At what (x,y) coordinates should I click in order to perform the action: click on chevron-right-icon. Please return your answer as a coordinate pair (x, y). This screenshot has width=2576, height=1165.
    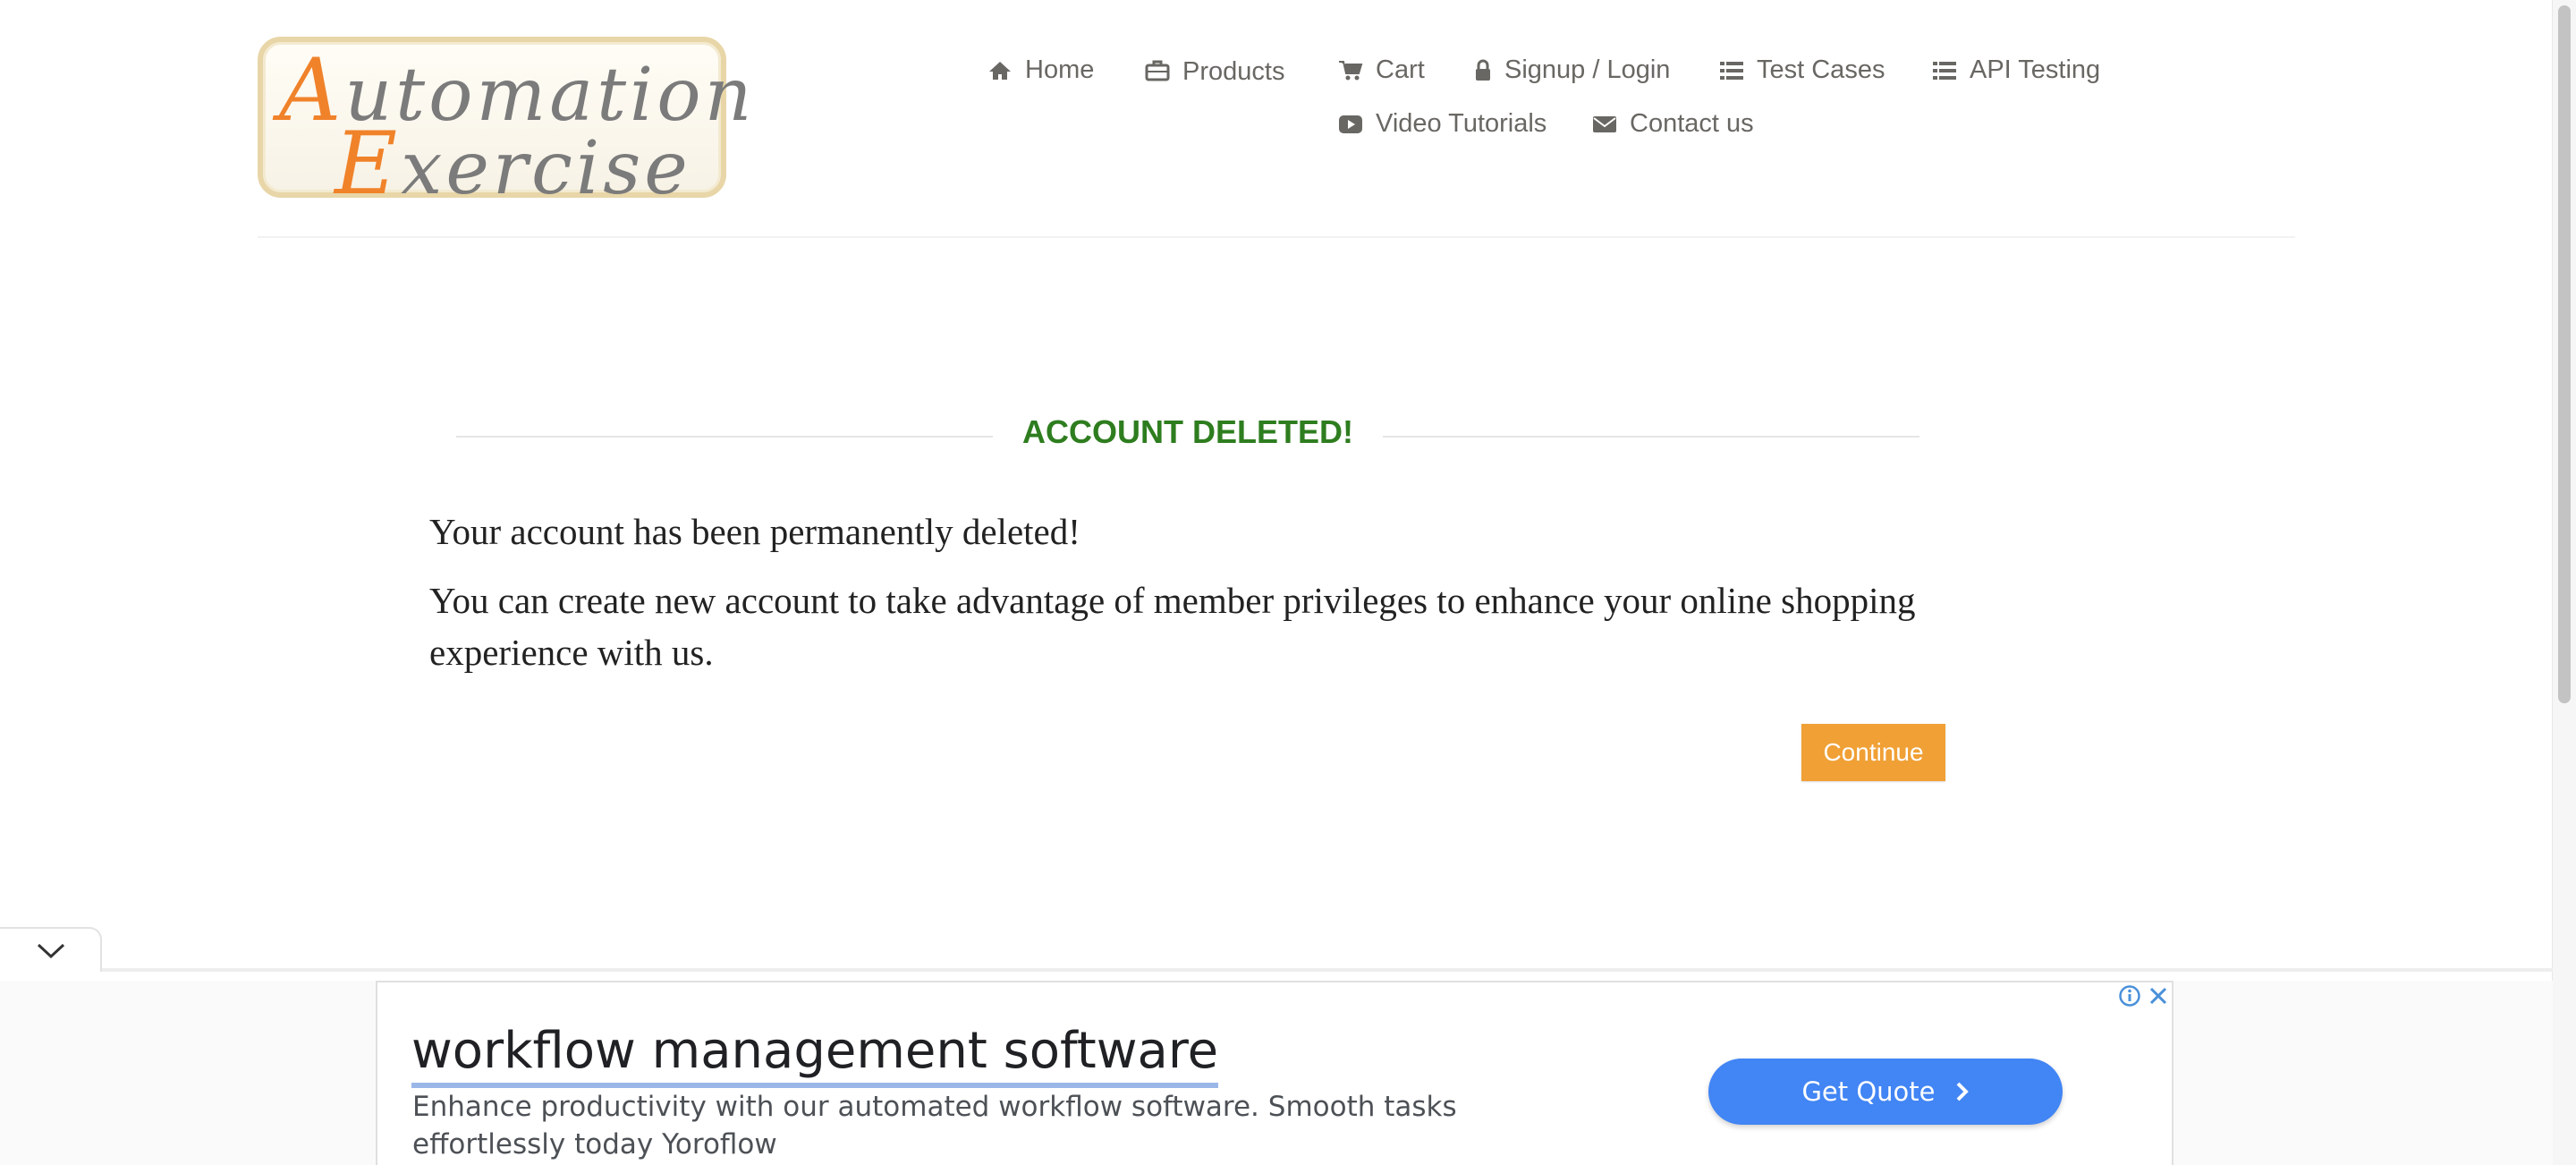
    Looking at the image, I should click on (1962, 1091).